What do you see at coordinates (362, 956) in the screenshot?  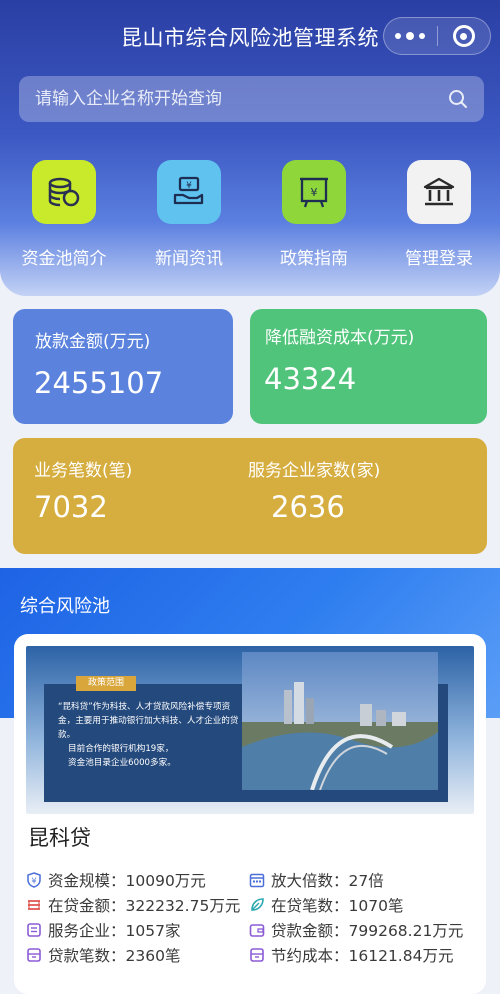 I see `info-text: 节约成本：16121.84万元` at bounding box center [362, 956].